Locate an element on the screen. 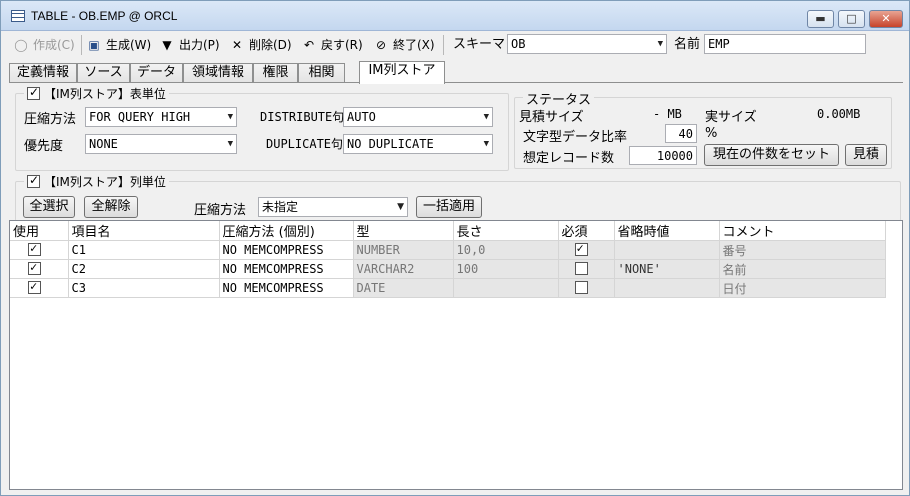  header-column-name: 項目名 is located at coordinates (144, 231).